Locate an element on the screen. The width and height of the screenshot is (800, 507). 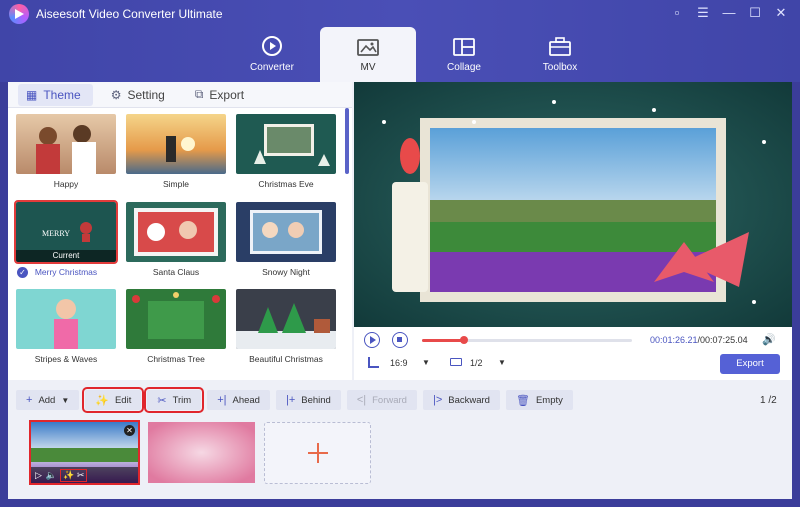
minimize-icon: — is located at coordinates (729, 13).